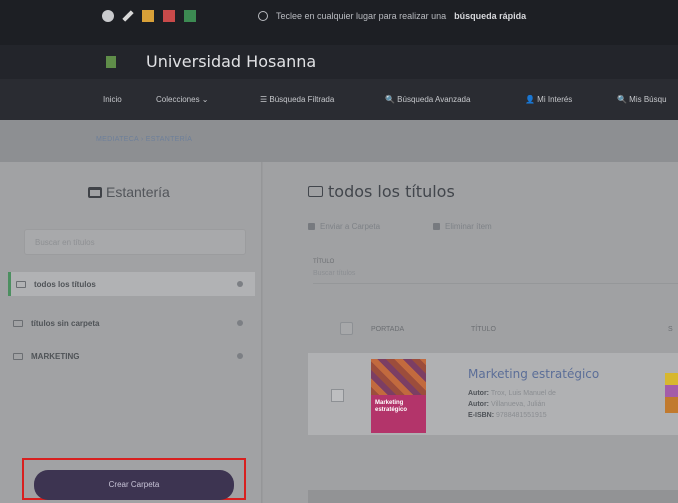  Describe the element at coordinates (144, 139) in the screenshot. I see `breadcrumb: MEDIATECA › ESTANTERÍA` at that location.